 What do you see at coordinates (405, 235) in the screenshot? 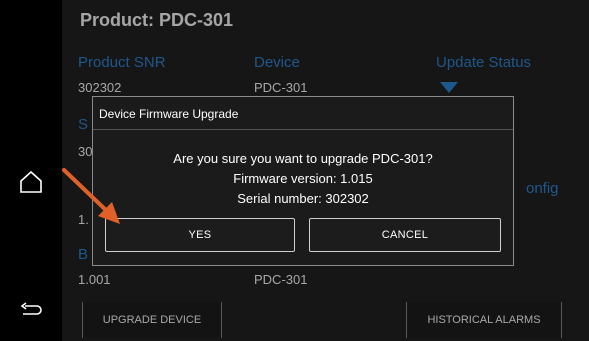
I see `cancel-button: CANCEL` at bounding box center [405, 235].